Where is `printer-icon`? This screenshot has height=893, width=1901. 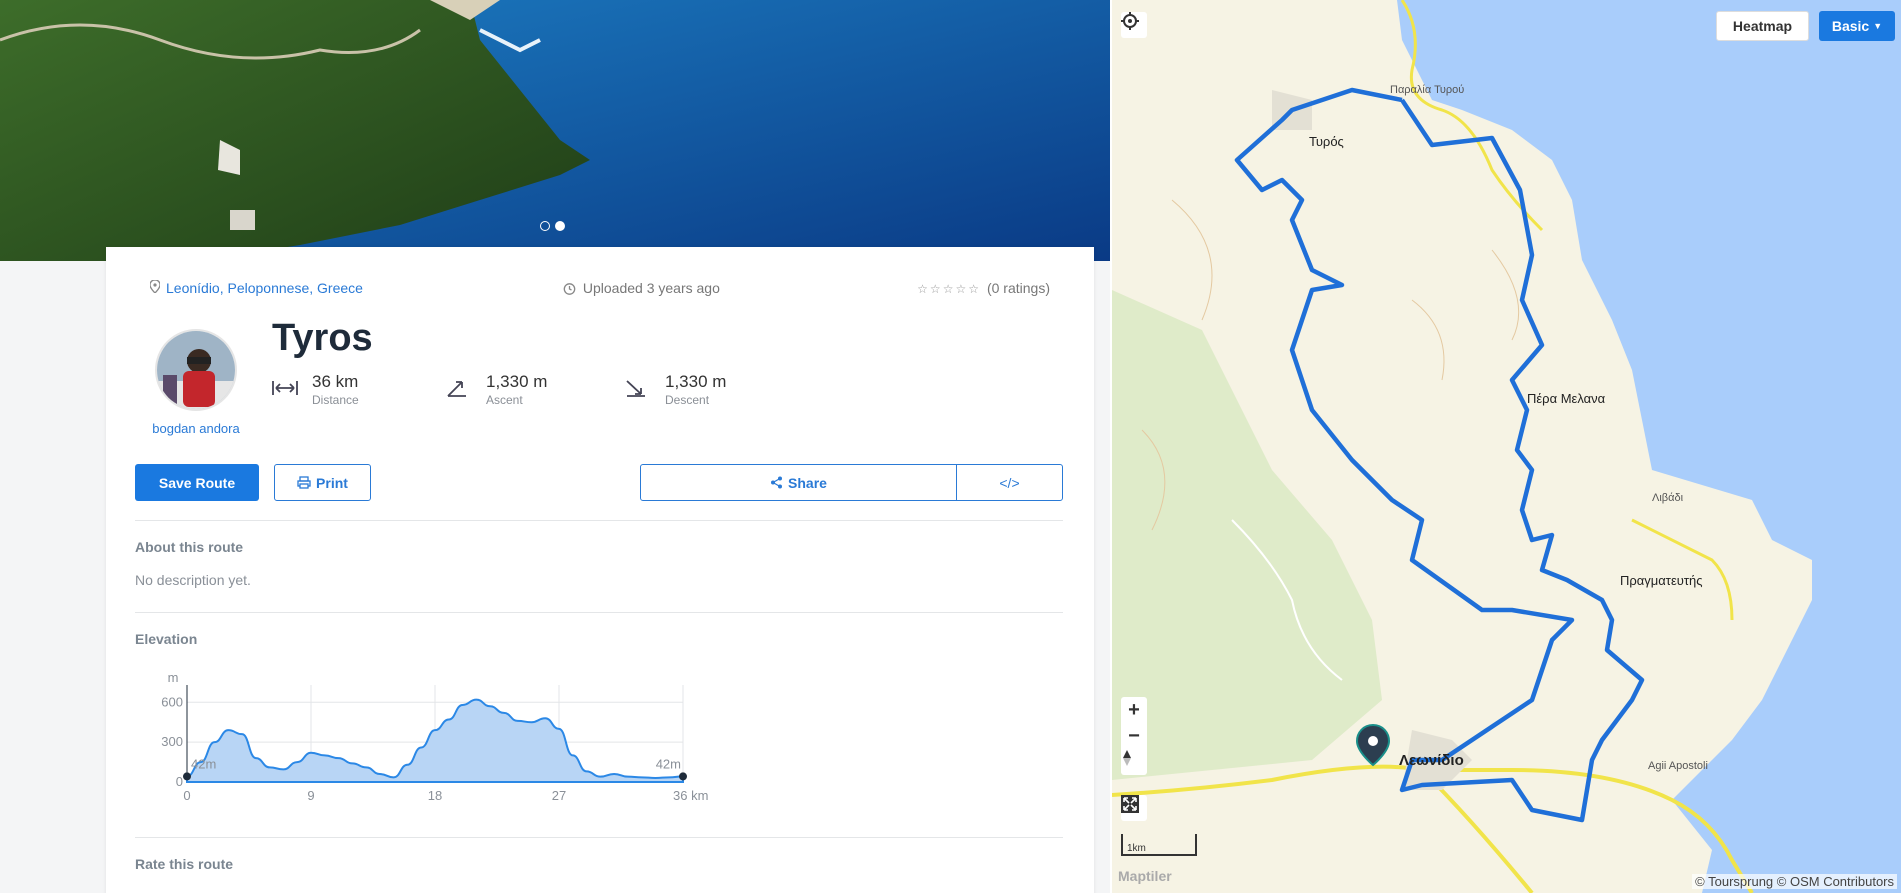
printer-icon is located at coordinates (306, 483).